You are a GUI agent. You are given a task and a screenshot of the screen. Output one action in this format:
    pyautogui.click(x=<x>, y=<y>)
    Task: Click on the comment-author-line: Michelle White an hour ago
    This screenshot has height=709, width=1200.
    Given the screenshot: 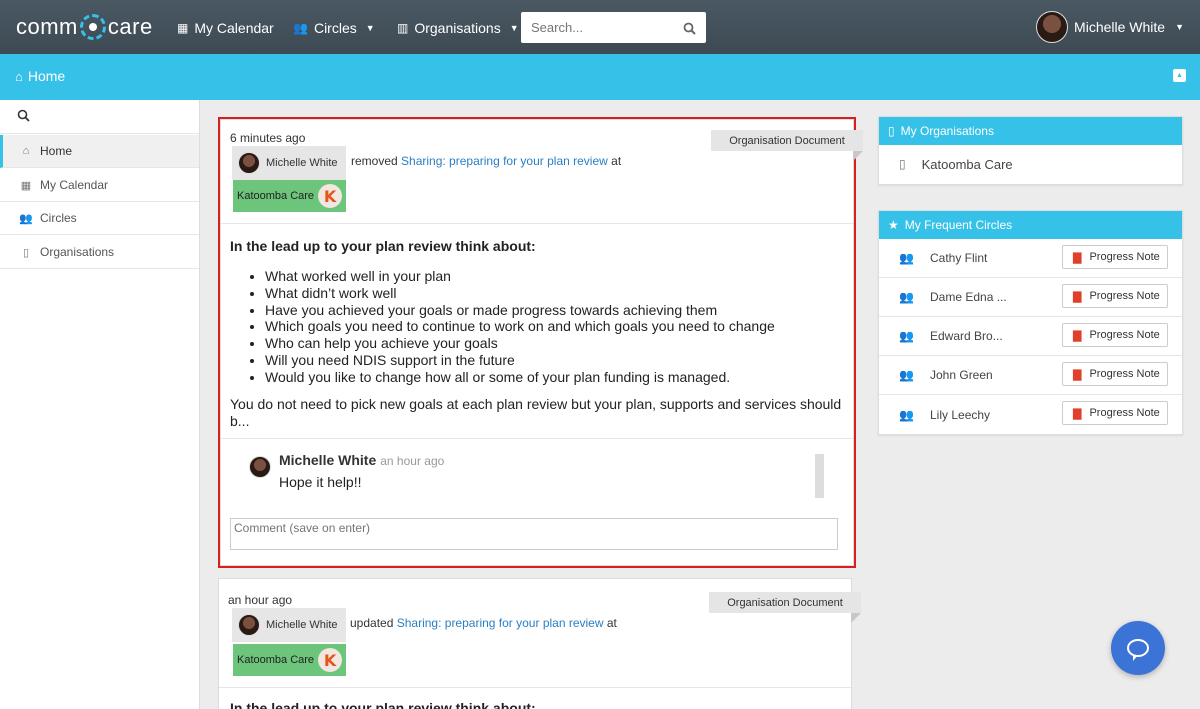 What is the action you would take?
    pyautogui.click(x=361, y=460)
    